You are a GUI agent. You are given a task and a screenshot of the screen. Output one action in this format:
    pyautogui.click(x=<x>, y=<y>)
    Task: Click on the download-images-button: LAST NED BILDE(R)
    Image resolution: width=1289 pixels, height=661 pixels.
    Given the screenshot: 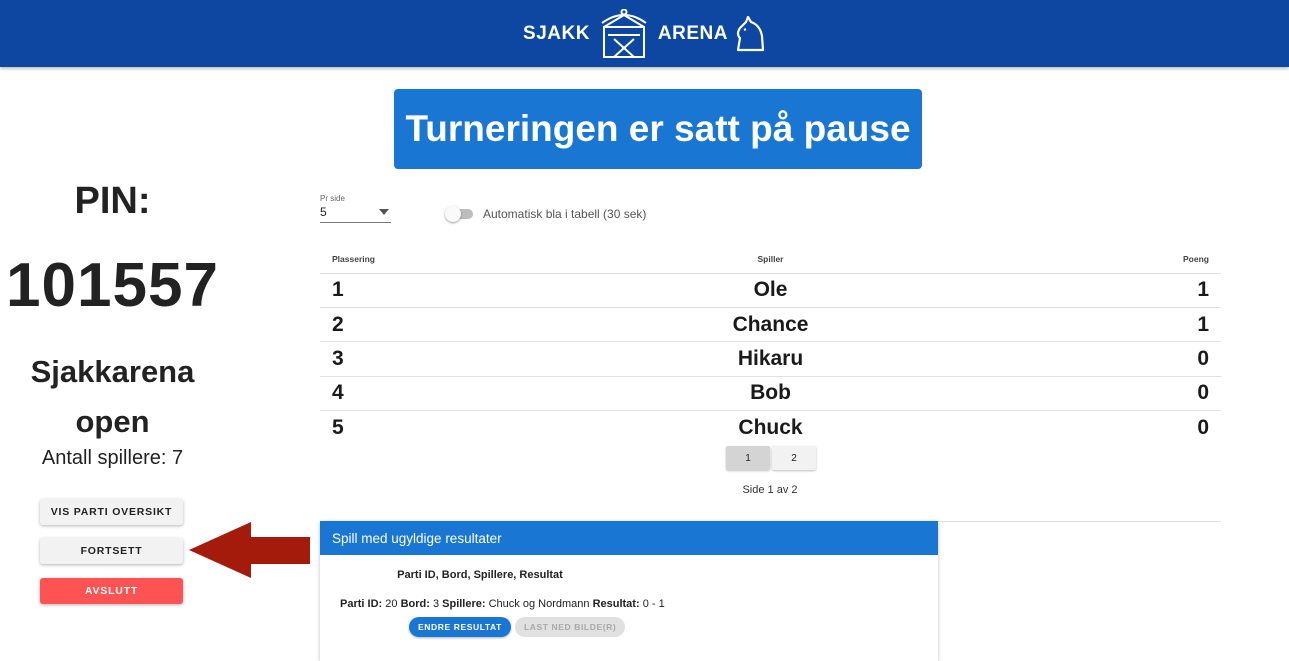 What is the action you would take?
    pyautogui.click(x=570, y=627)
    